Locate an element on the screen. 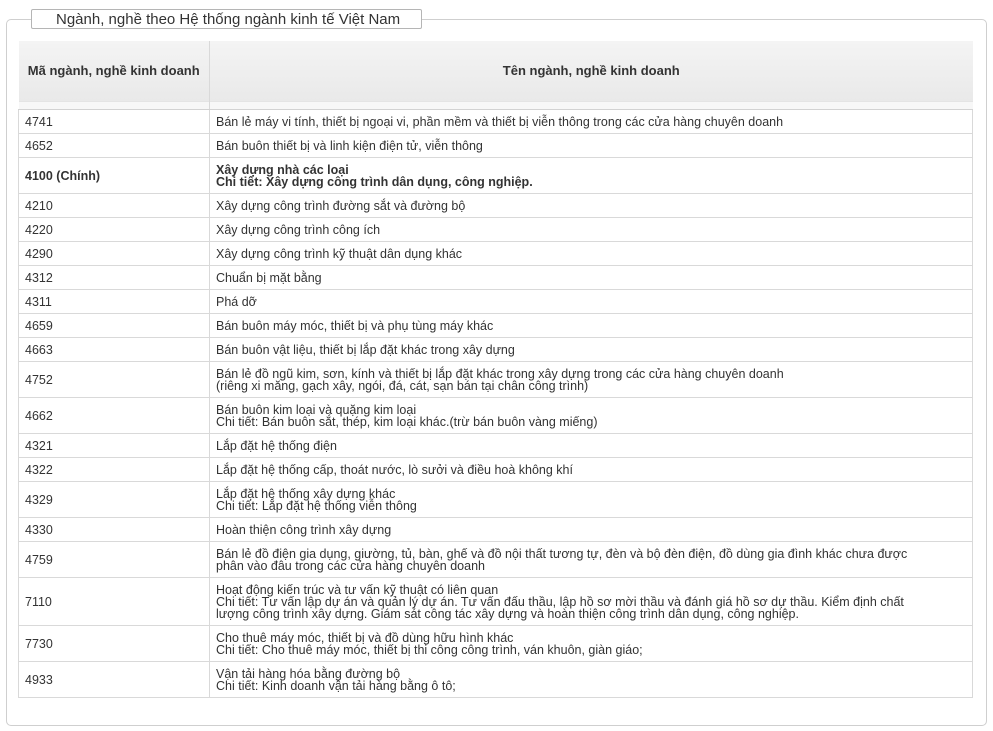 Image resolution: width=993 pixels, height=731 pixels. business-code-cell: 7730 is located at coordinates (114, 643).